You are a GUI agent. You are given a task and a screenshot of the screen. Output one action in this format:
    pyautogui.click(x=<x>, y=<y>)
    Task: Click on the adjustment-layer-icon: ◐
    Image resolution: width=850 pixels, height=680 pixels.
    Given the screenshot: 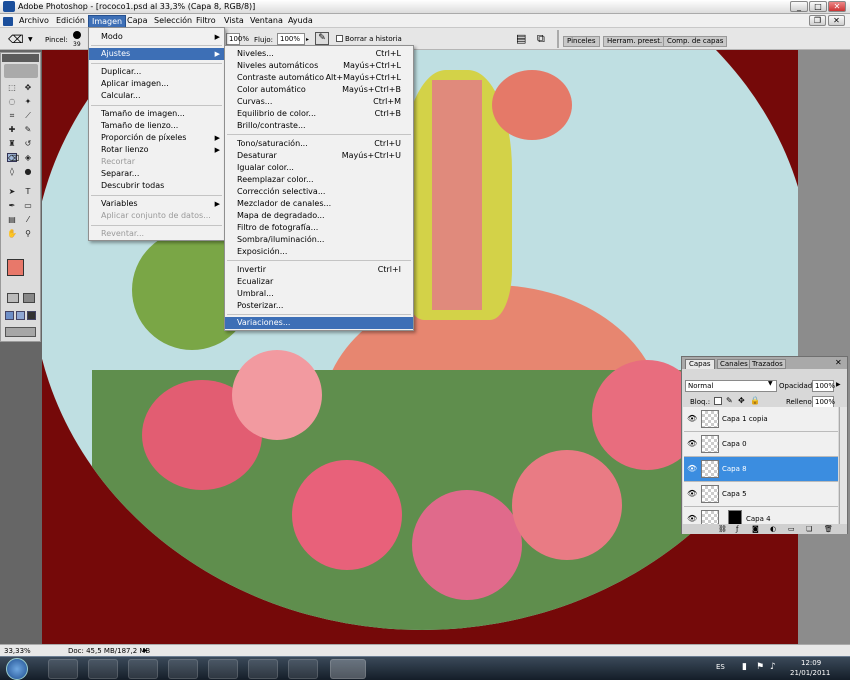 What is the action you would take?
    pyautogui.click(x=773, y=529)
    